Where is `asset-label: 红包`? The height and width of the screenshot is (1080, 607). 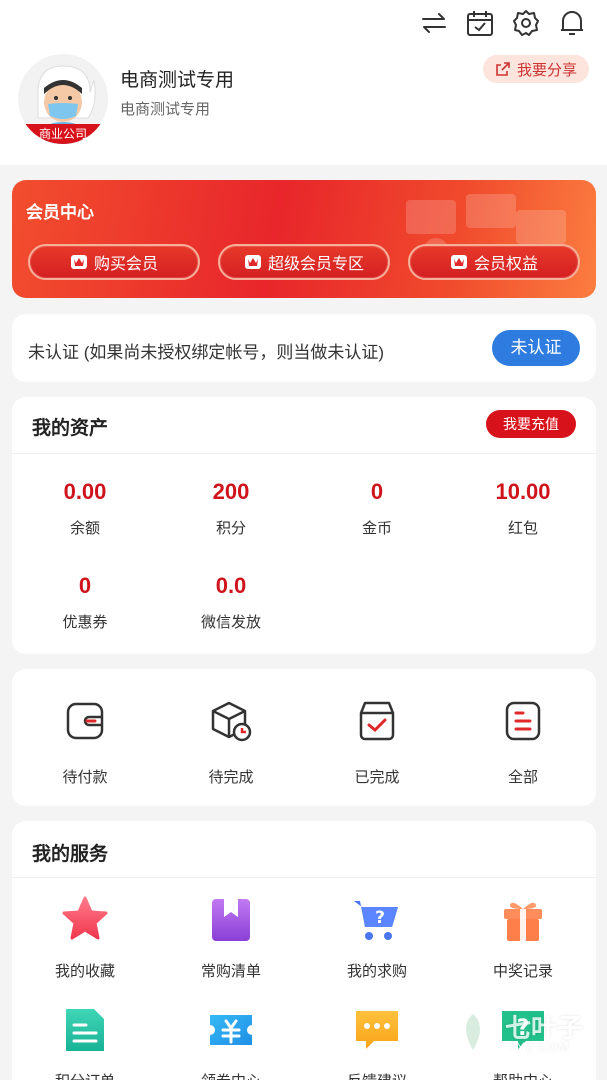 asset-label: 红包 is located at coordinates (522, 528).